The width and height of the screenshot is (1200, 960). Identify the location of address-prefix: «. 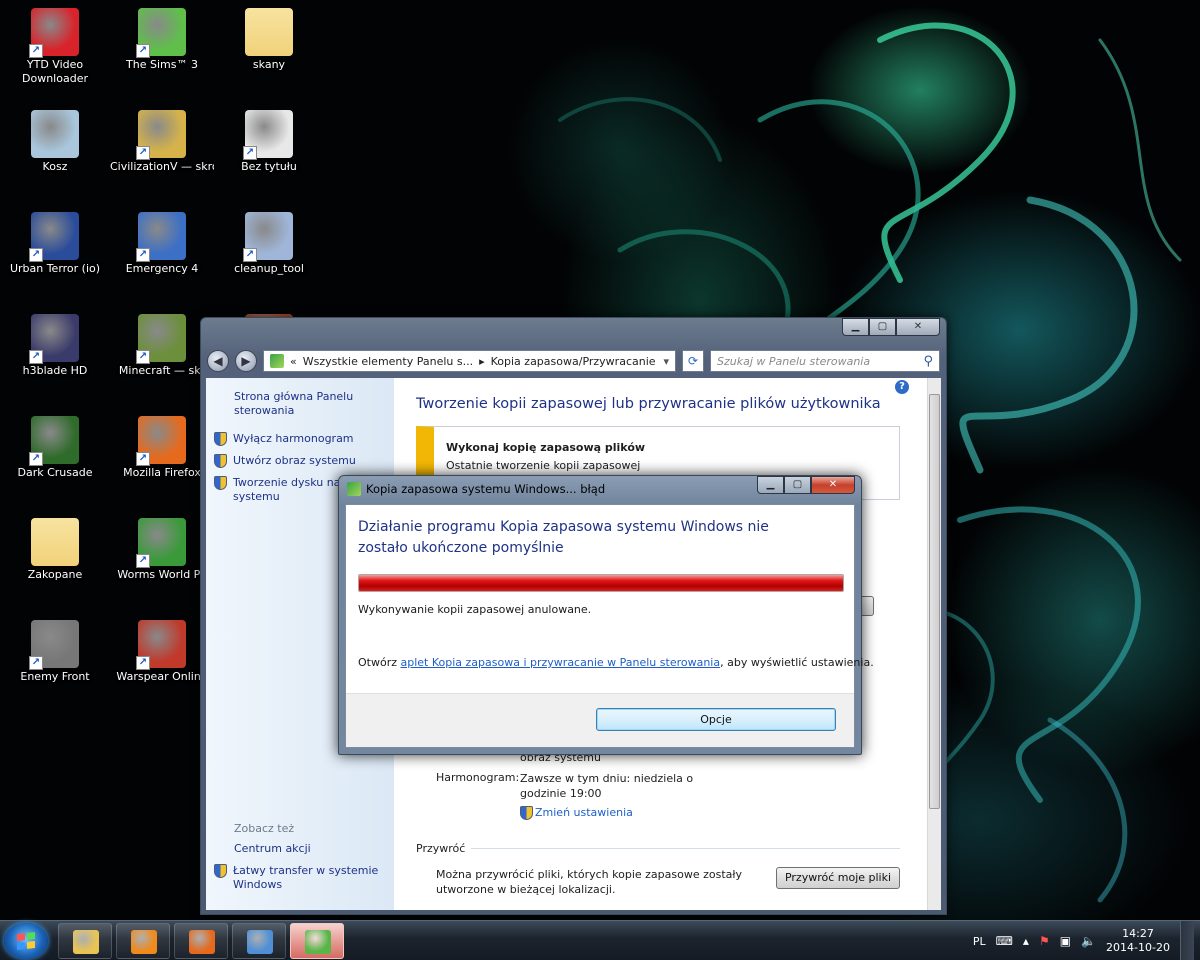
(293, 361).